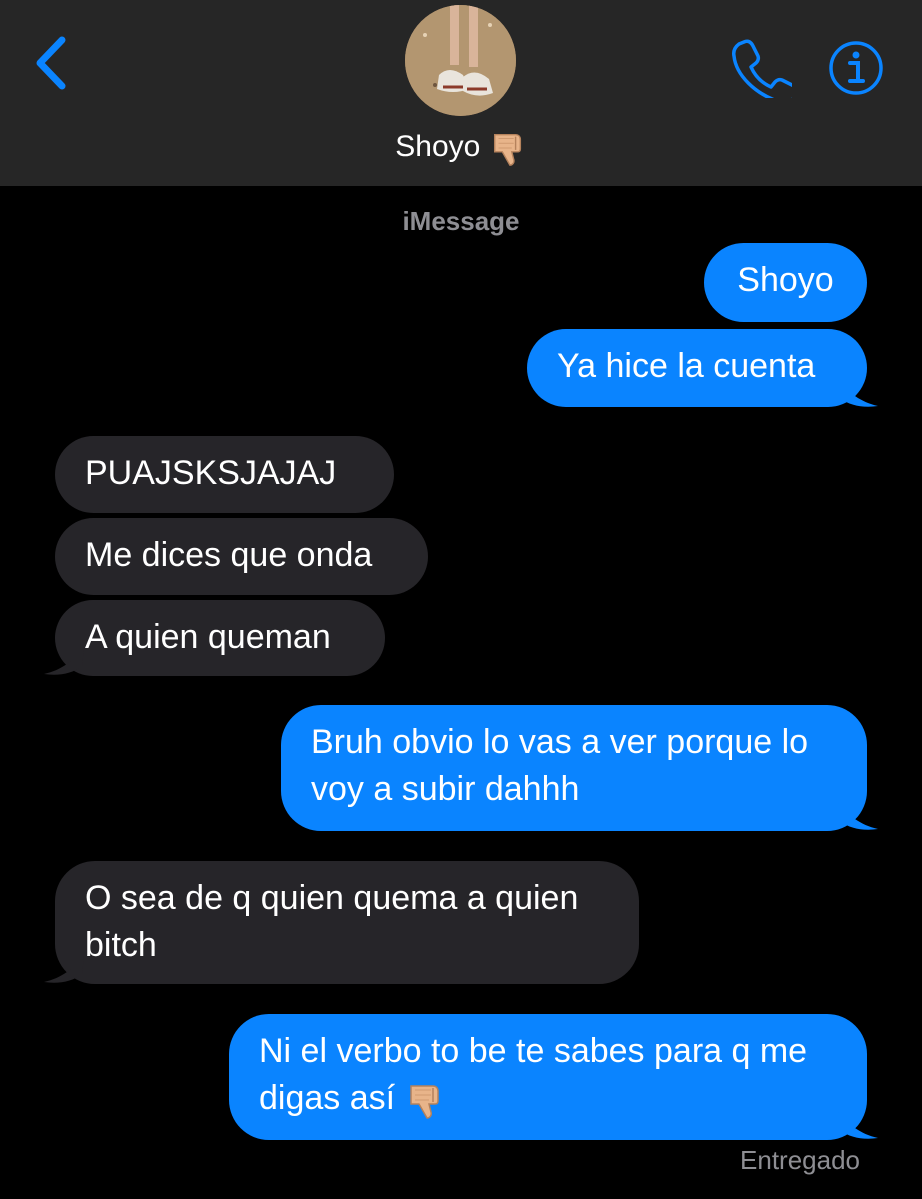 The height and width of the screenshot is (1199, 922). I want to click on avatar-photo, so click(460, 60).